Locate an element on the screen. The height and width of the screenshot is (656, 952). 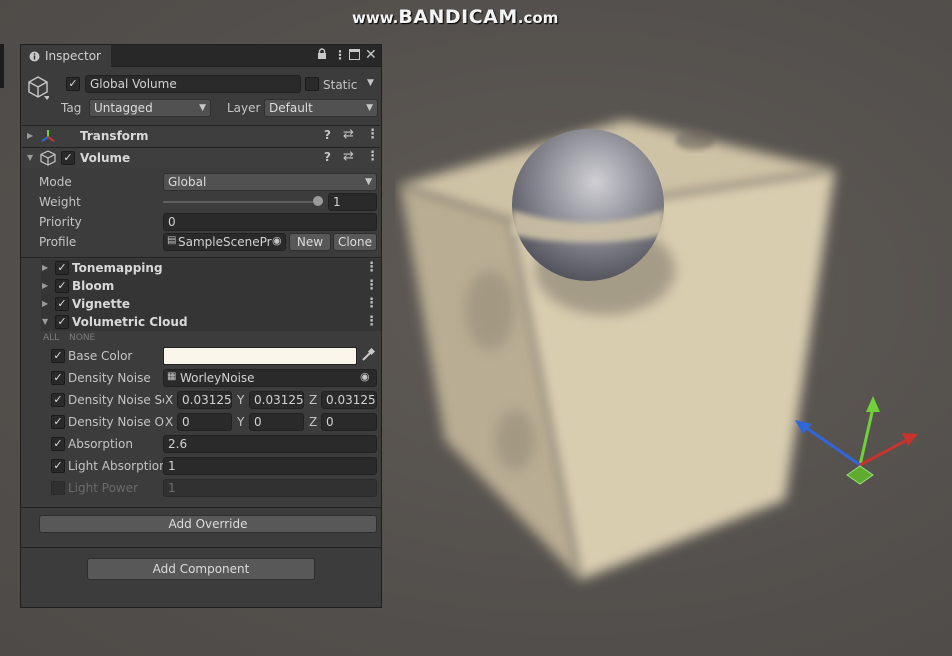
profile-label: Profile is located at coordinates (58, 242).